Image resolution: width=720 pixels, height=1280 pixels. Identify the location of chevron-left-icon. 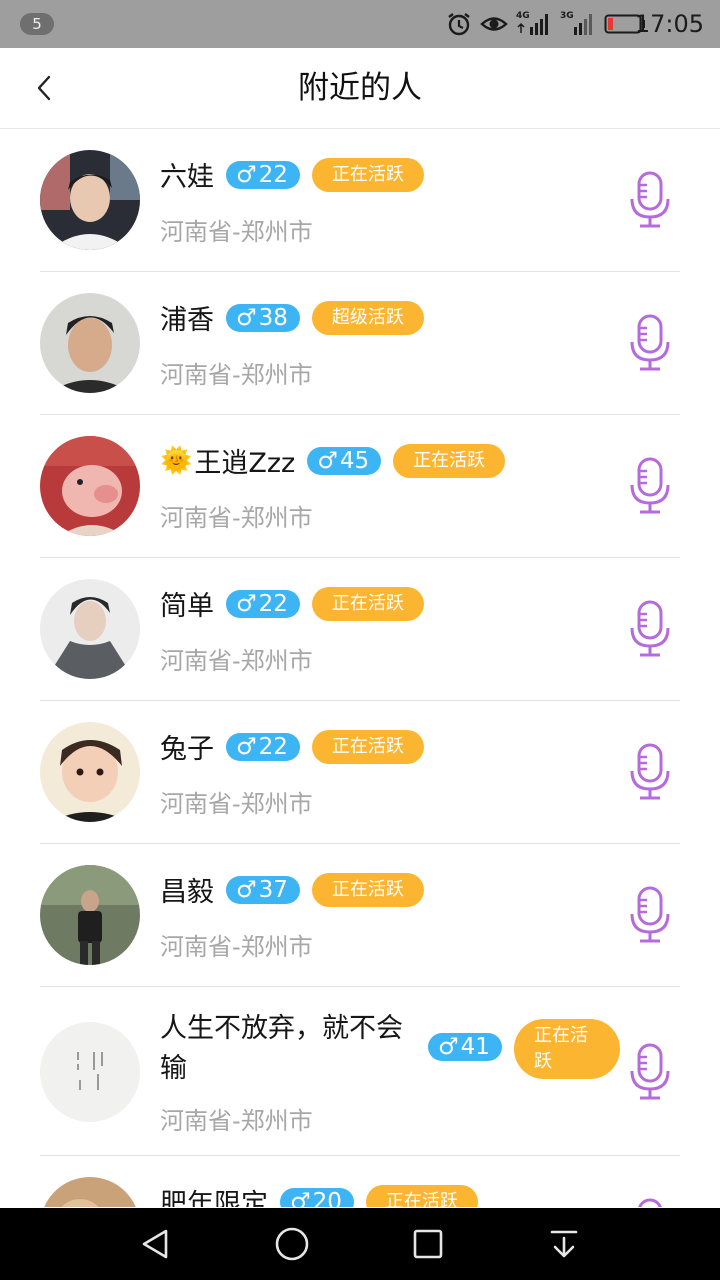
(44, 88).